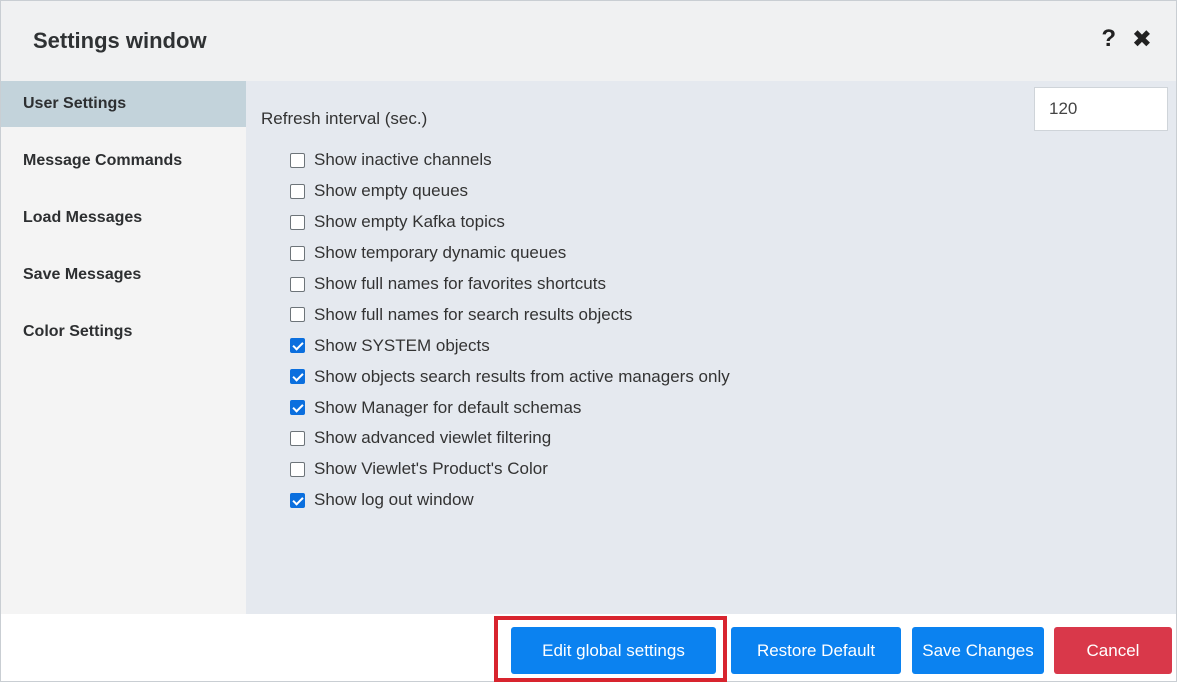 The height and width of the screenshot is (682, 1177). I want to click on option-label: Show temporary dynamic queues, so click(440, 253).